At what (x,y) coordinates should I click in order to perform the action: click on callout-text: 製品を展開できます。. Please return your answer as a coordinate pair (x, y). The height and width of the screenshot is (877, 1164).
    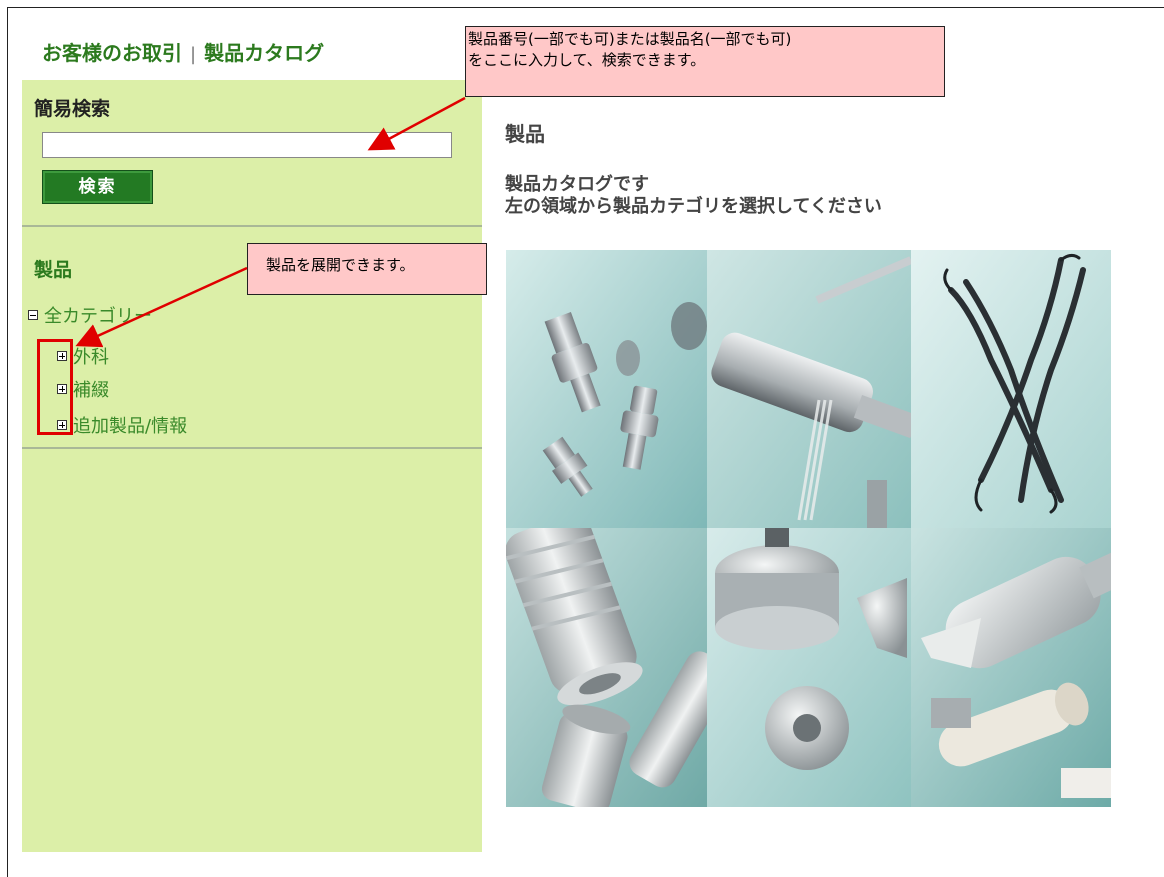
    Looking at the image, I should click on (340, 265).